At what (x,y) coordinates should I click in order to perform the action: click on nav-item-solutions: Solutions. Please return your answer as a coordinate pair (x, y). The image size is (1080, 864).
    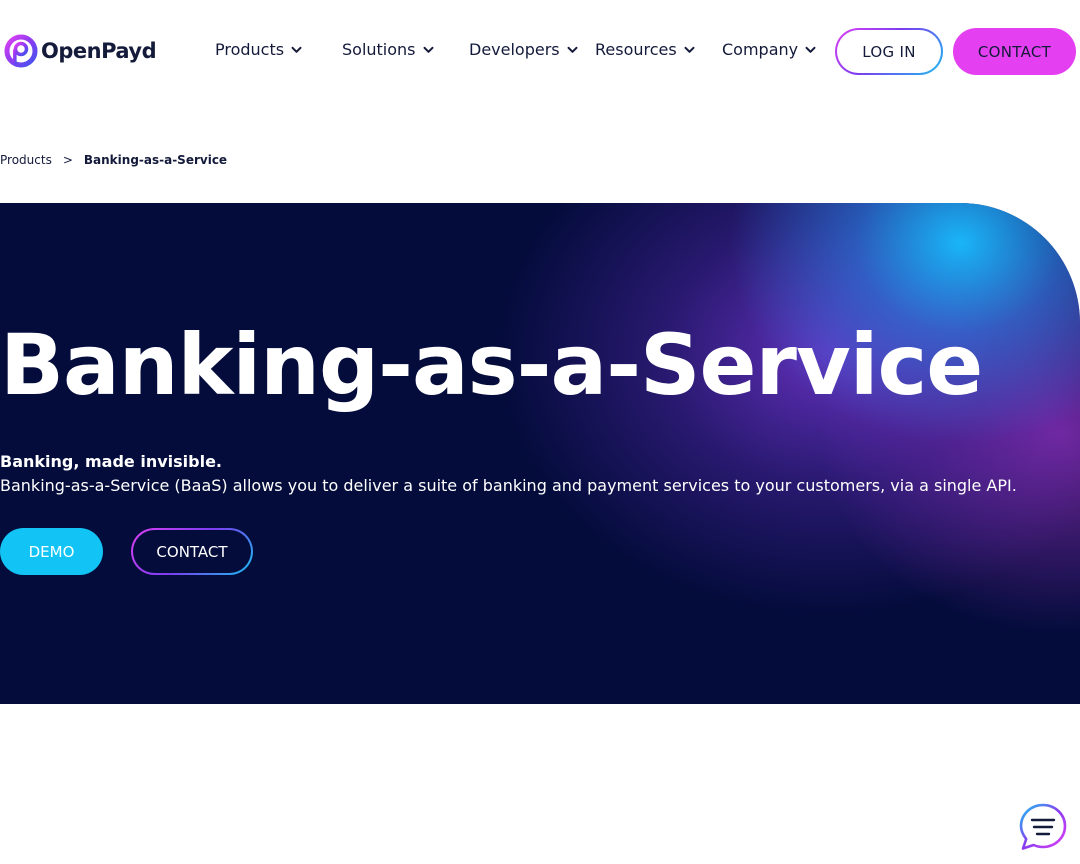
    Looking at the image, I should click on (388, 49).